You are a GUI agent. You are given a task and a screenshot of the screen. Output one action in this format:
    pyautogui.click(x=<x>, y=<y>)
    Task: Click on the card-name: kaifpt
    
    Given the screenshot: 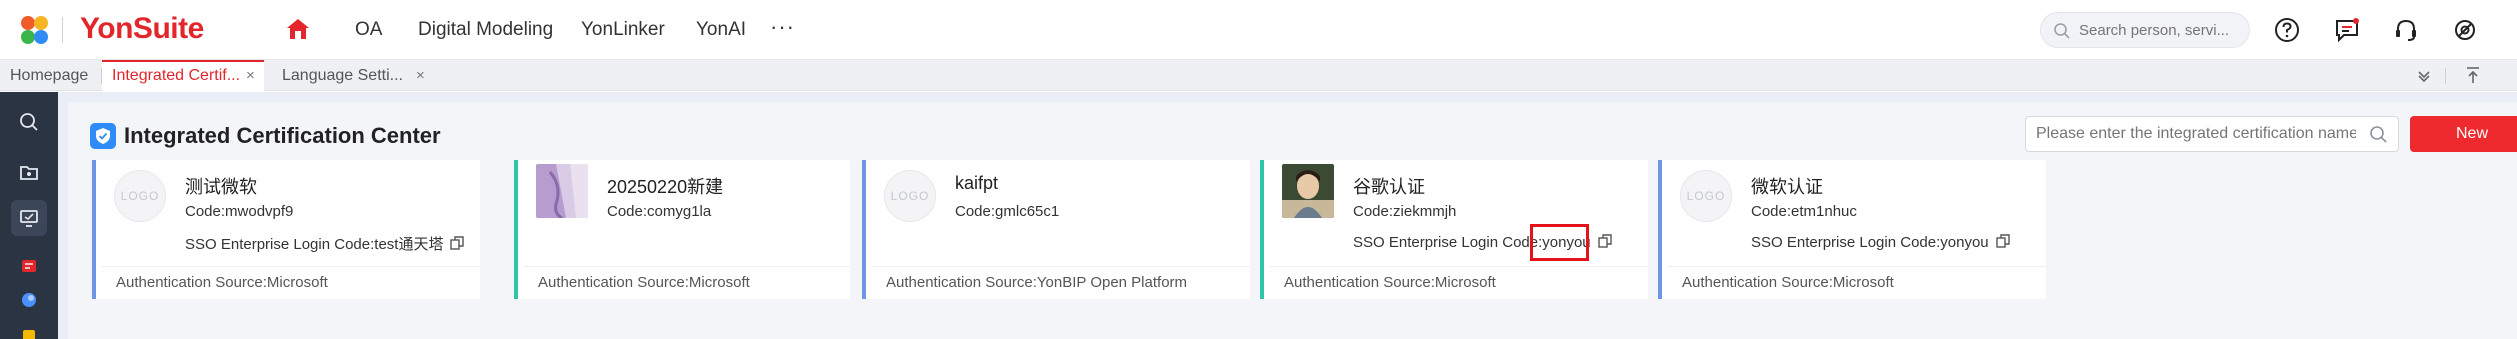 What is the action you would take?
    pyautogui.click(x=977, y=183)
    